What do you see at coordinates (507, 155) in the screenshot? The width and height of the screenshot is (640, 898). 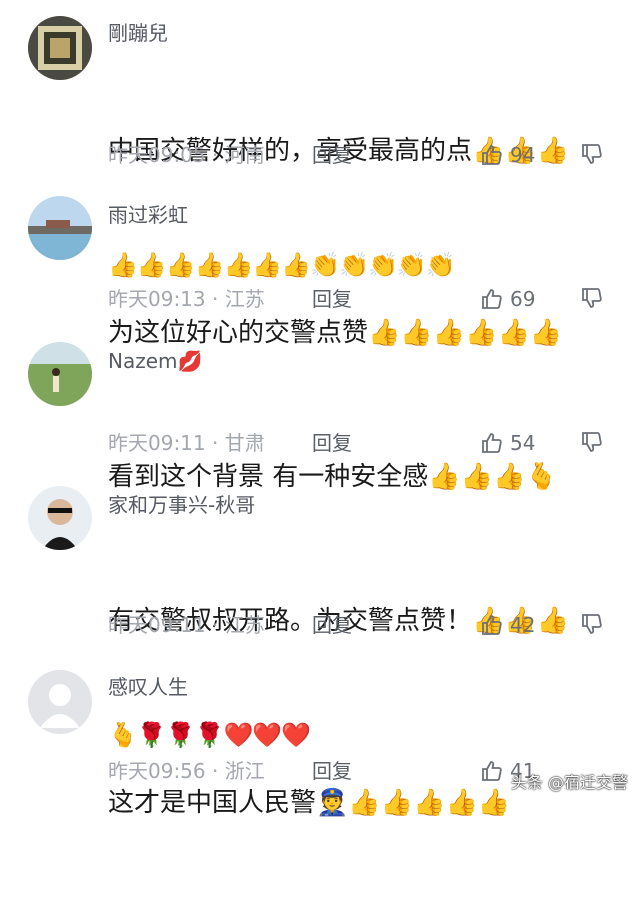 I see `like-button: 94` at bounding box center [507, 155].